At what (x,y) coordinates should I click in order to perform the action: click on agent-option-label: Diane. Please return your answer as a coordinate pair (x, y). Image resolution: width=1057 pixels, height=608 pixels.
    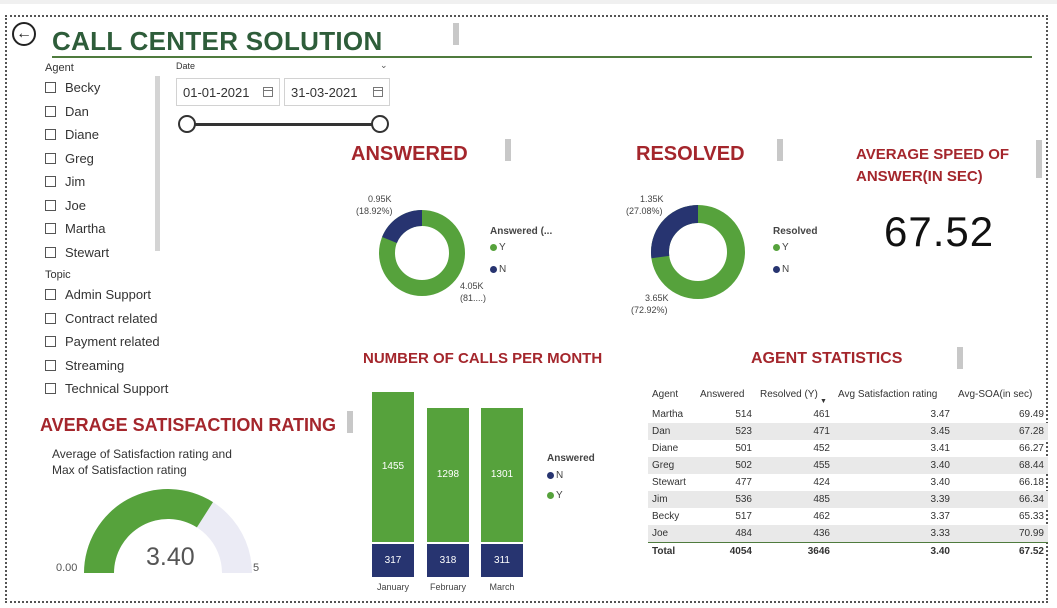
    Looking at the image, I should click on (82, 134).